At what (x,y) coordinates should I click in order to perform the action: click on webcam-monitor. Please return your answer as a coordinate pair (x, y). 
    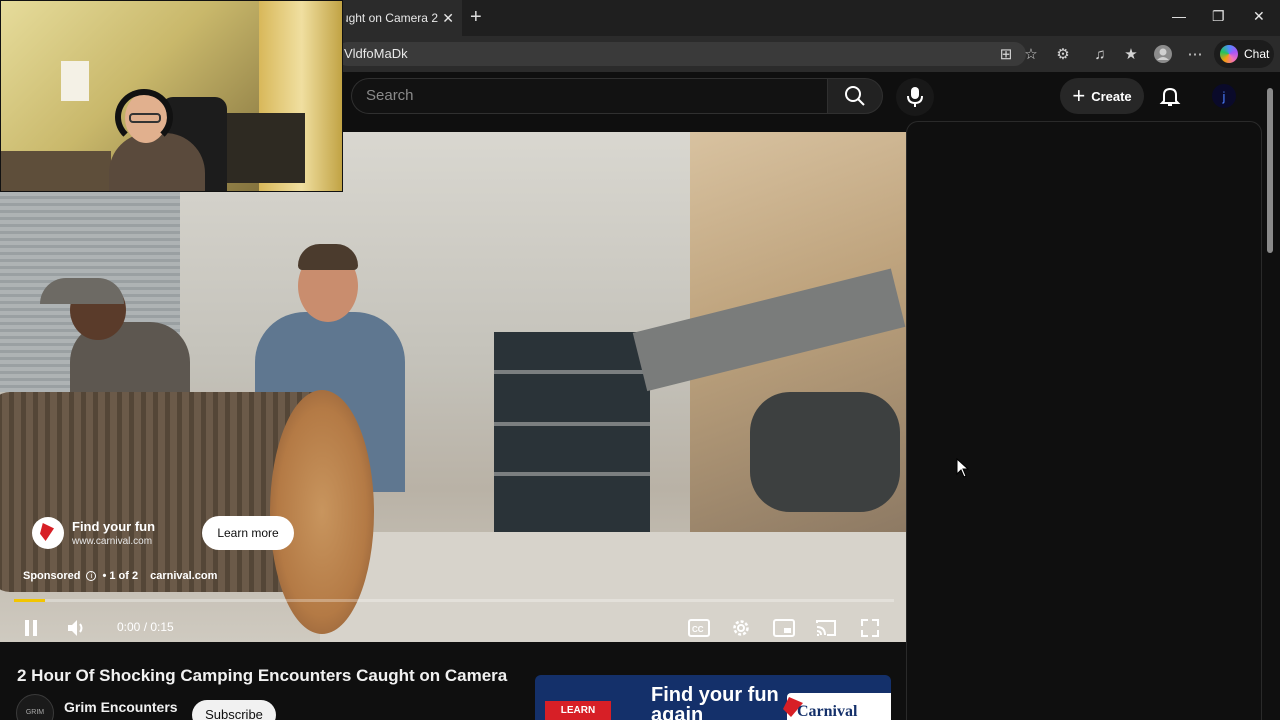
    Looking at the image, I should click on (260, 148).